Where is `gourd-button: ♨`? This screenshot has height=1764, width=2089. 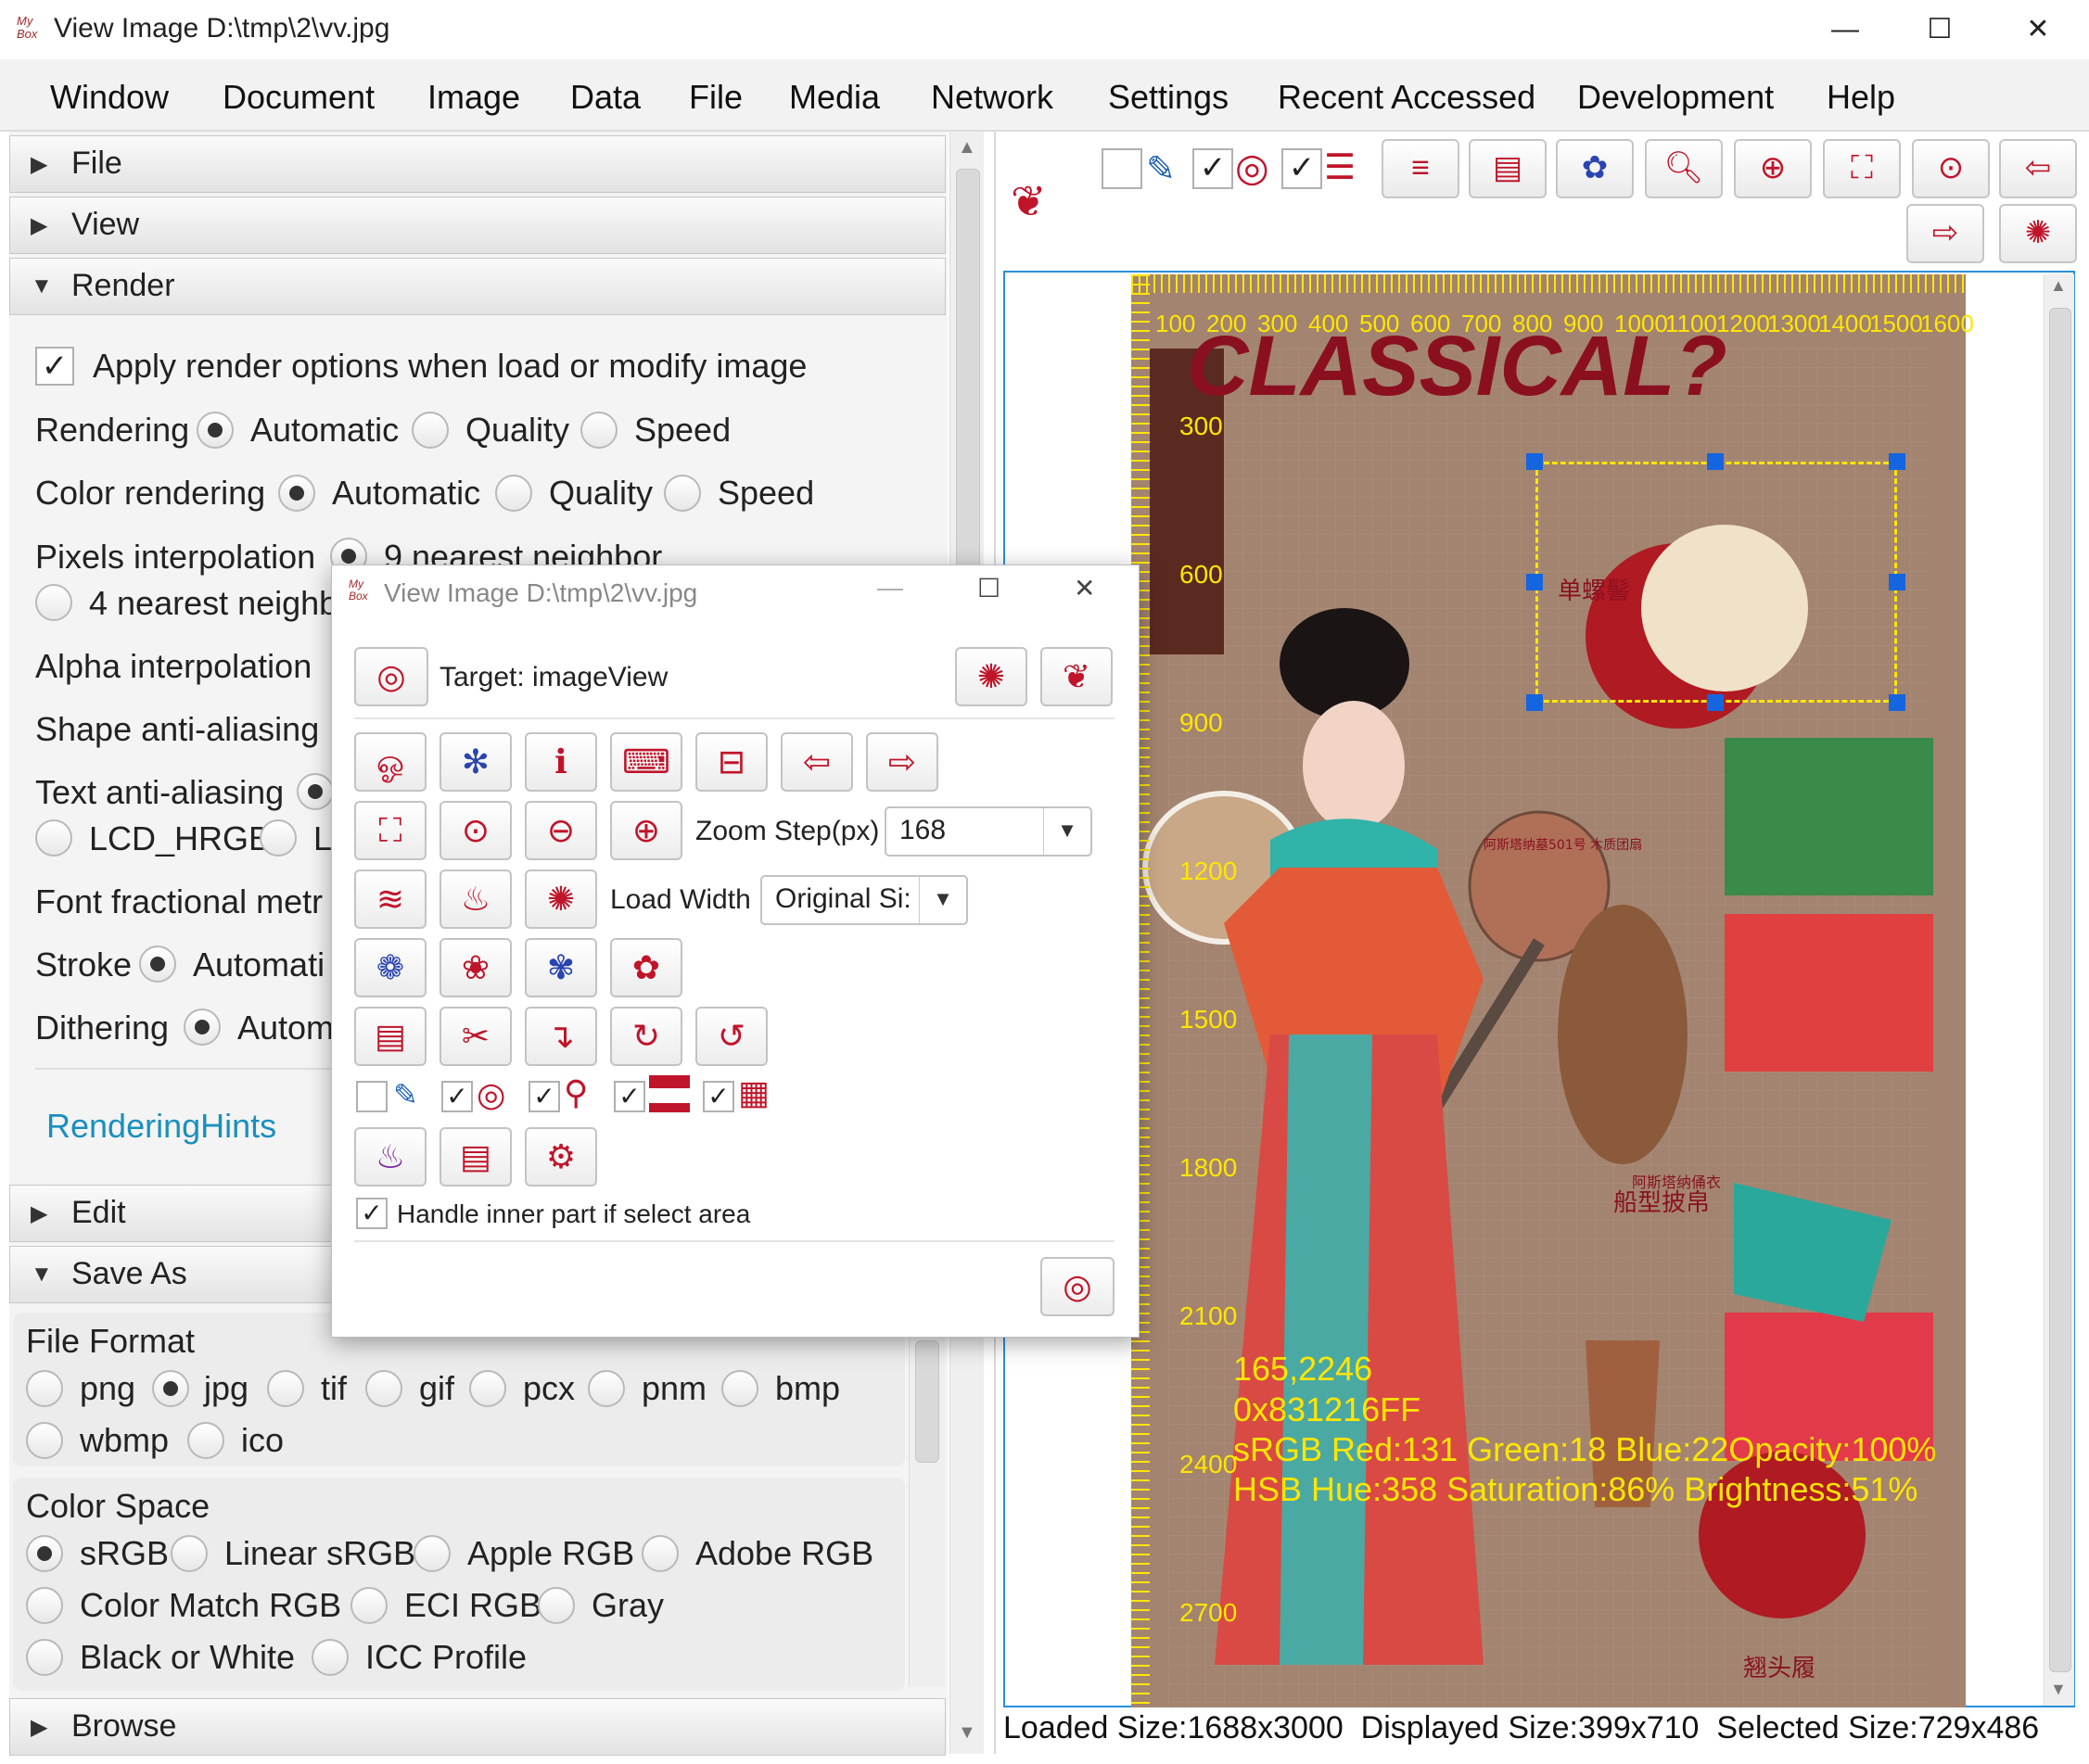
gourd-button: ♨ is located at coordinates (475, 899).